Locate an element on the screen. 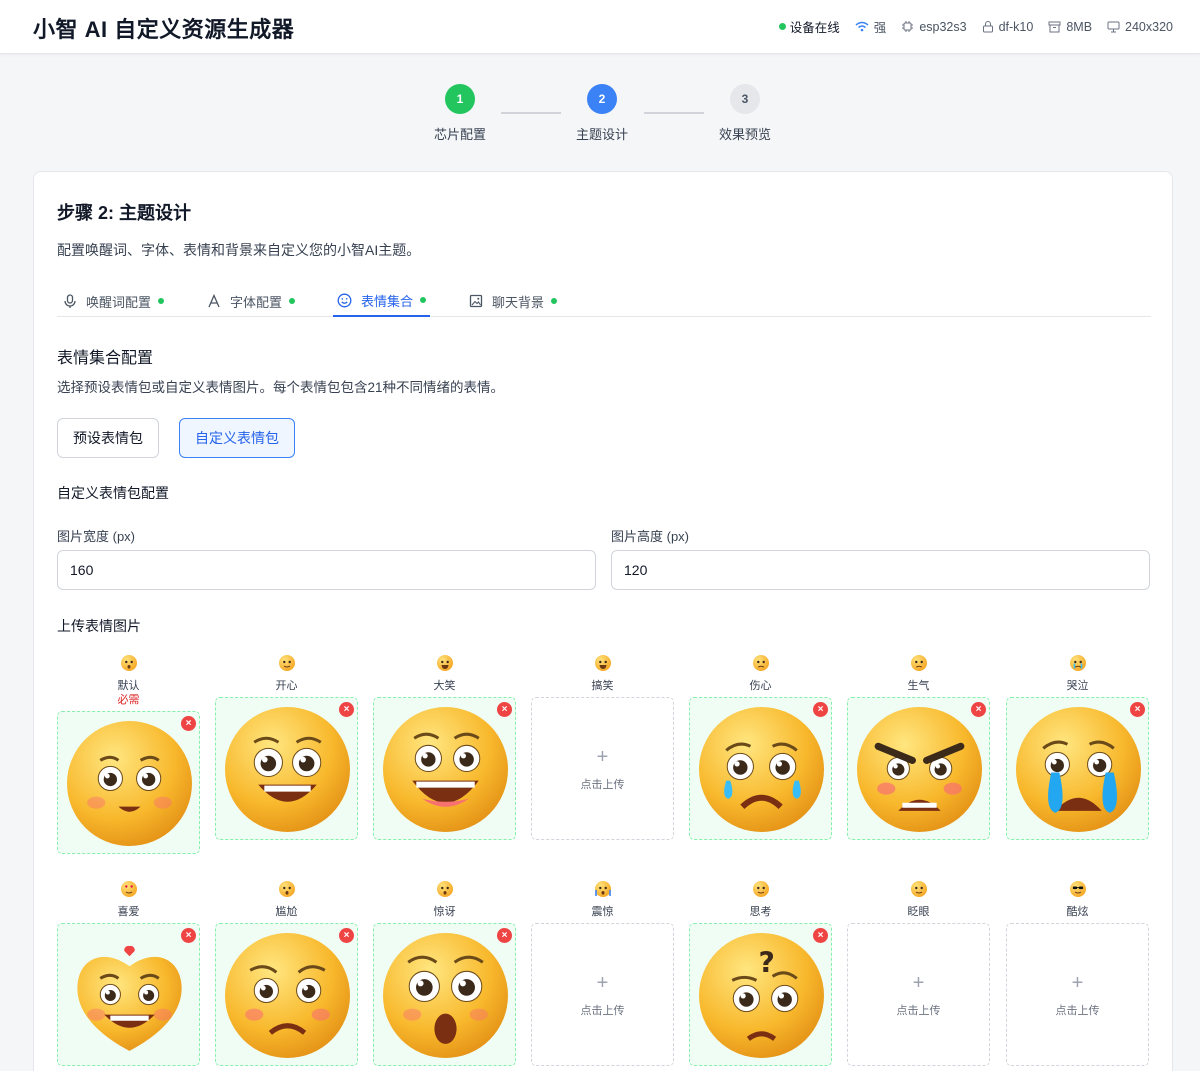  section-title: 表情集合配置 is located at coordinates (105, 358).